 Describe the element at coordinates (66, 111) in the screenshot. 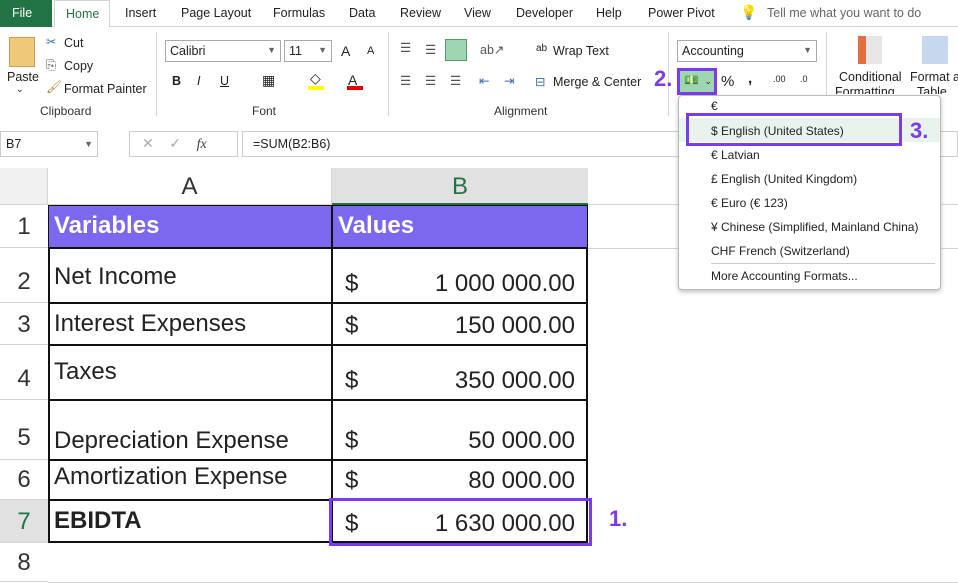

I see `clipboard-group-label: Clipboard` at that location.